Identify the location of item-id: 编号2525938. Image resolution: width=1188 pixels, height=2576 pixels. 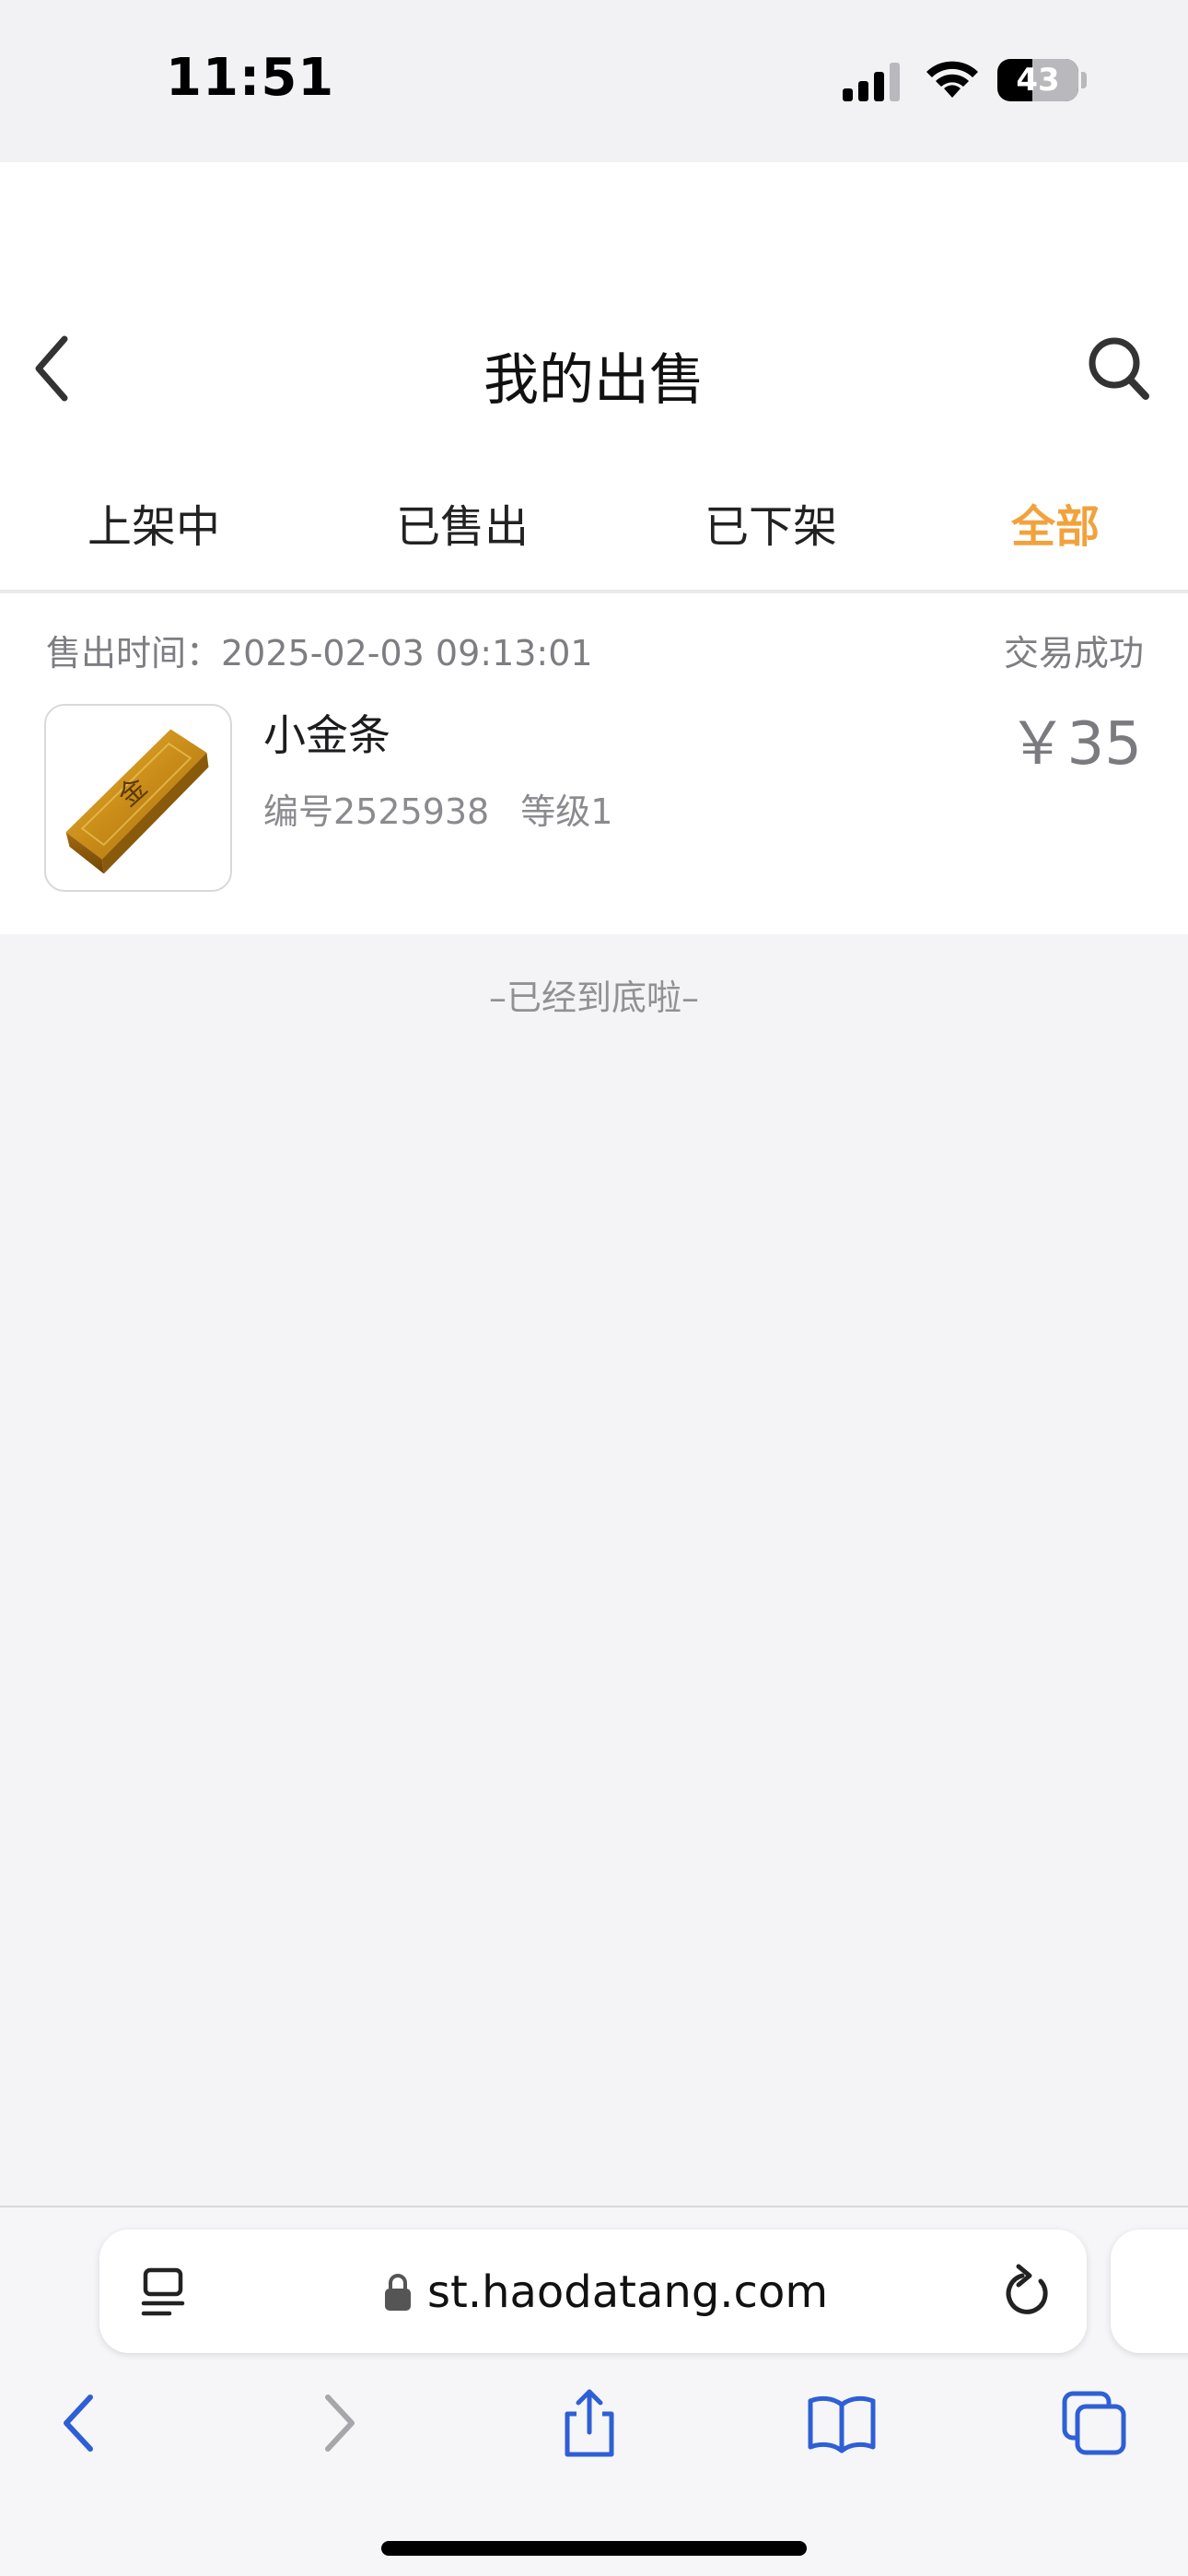
(376, 811).